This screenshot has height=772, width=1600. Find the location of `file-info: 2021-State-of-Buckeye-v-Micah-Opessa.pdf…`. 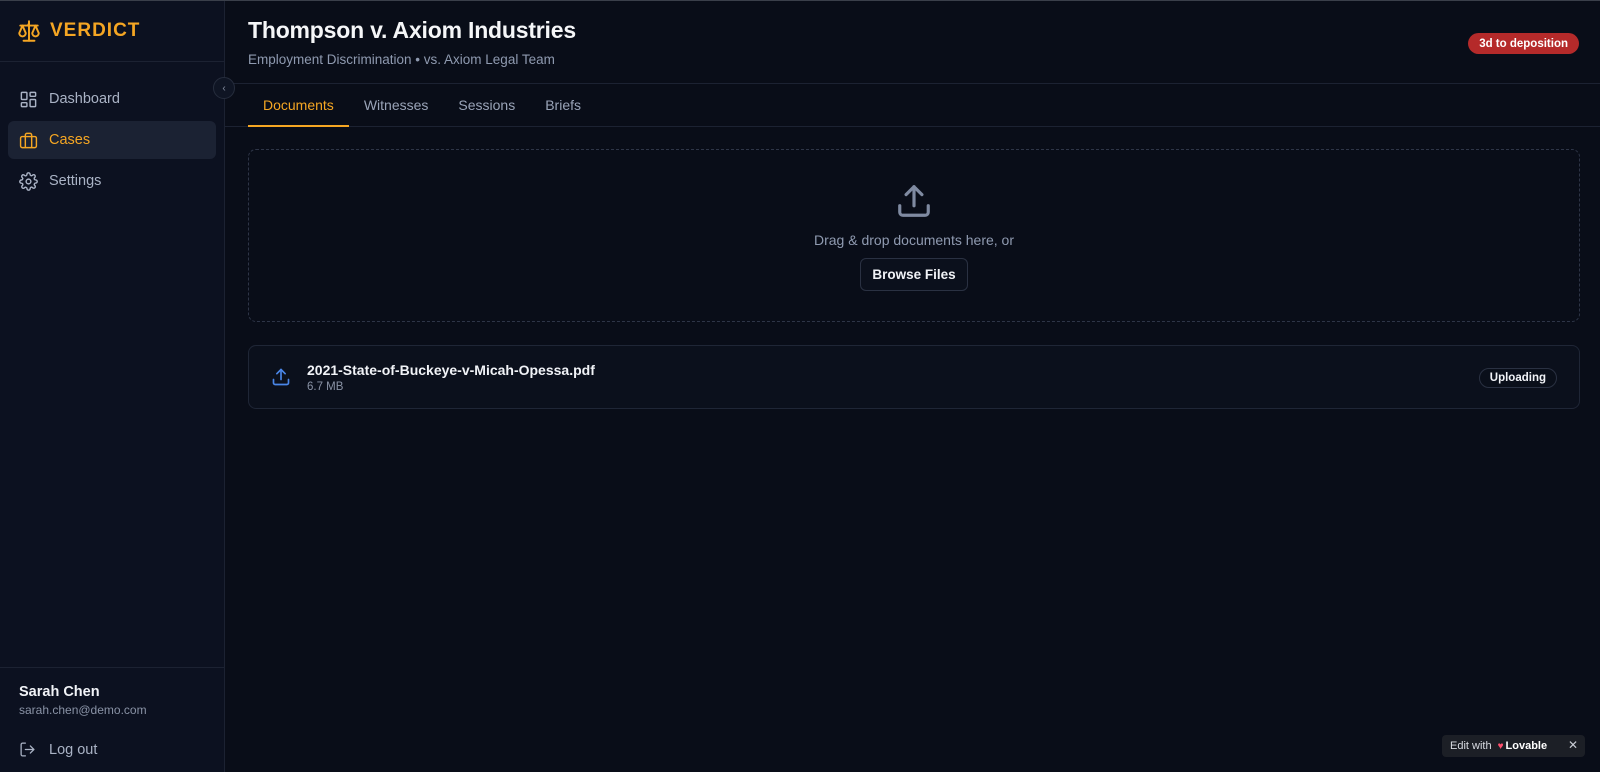

file-info: 2021-State-of-Buckeye-v-Micah-Opessa.pdf… is located at coordinates (451, 377).